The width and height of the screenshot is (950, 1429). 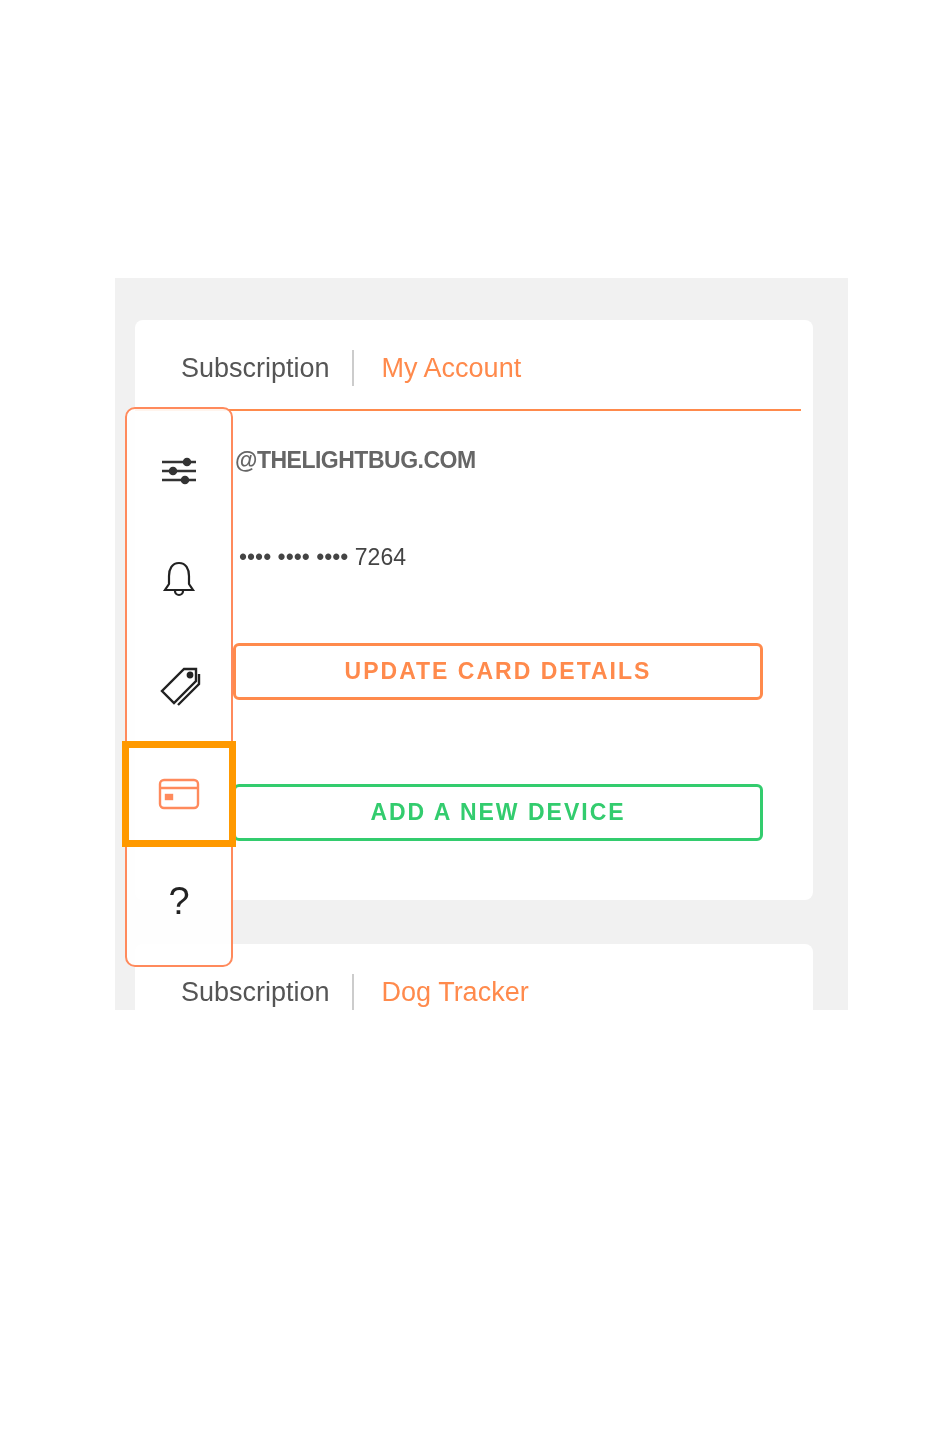 I want to click on email-text: @THELIGHTBUG.COM, so click(x=355, y=460).